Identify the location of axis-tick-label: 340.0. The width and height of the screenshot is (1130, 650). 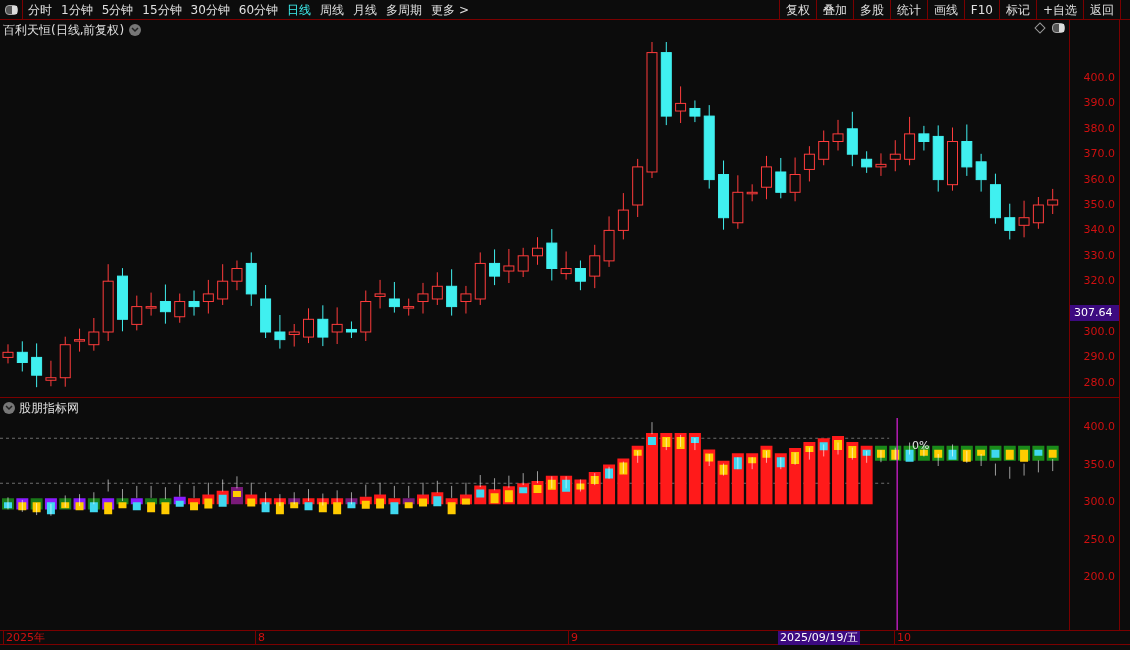
(1099, 230).